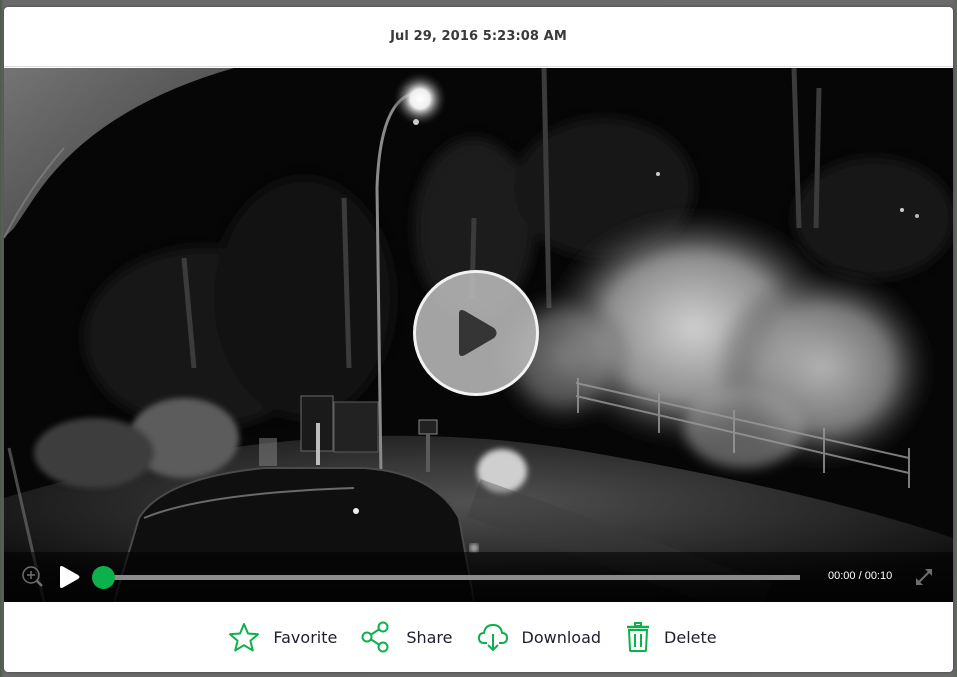  I want to click on download-label: Download, so click(561, 637).